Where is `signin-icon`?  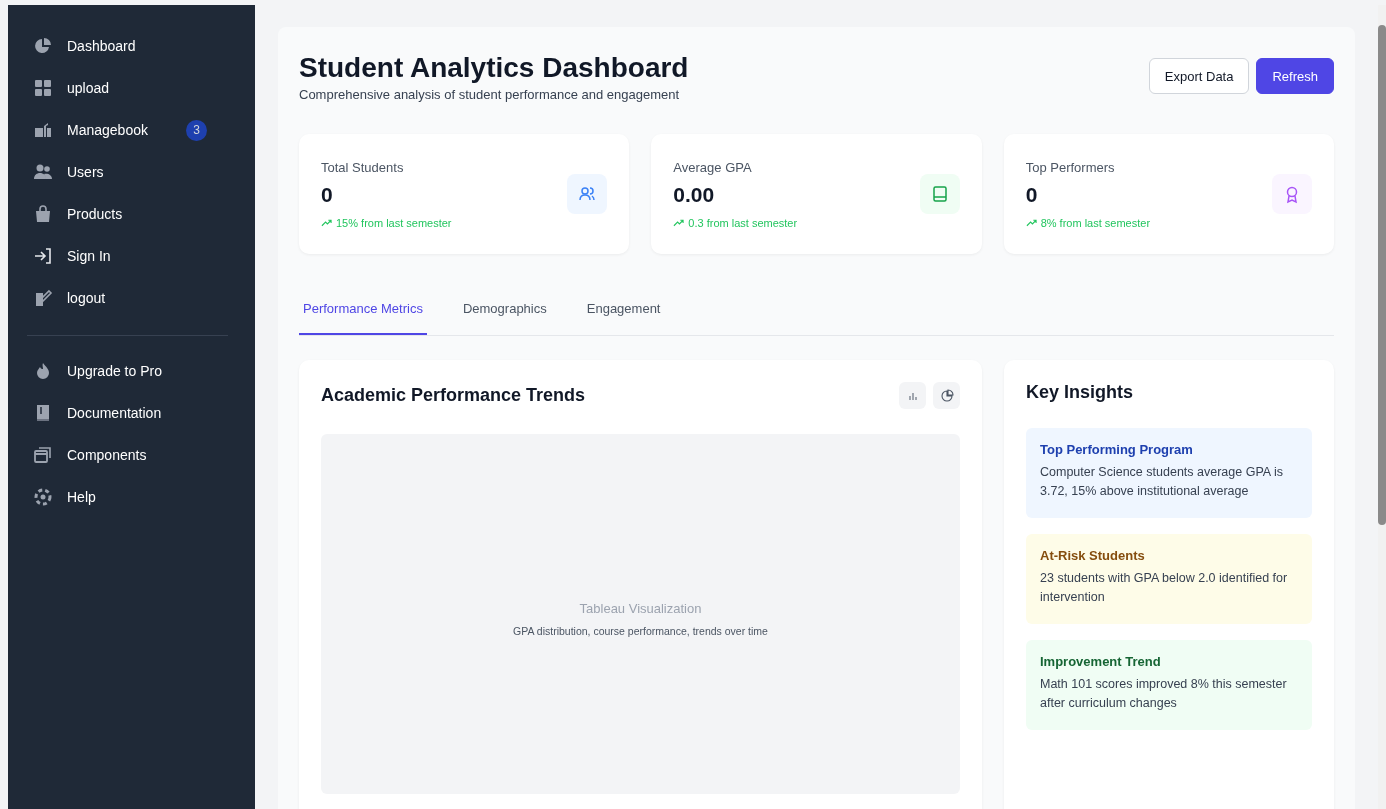 signin-icon is located at coordinates (43, 256).